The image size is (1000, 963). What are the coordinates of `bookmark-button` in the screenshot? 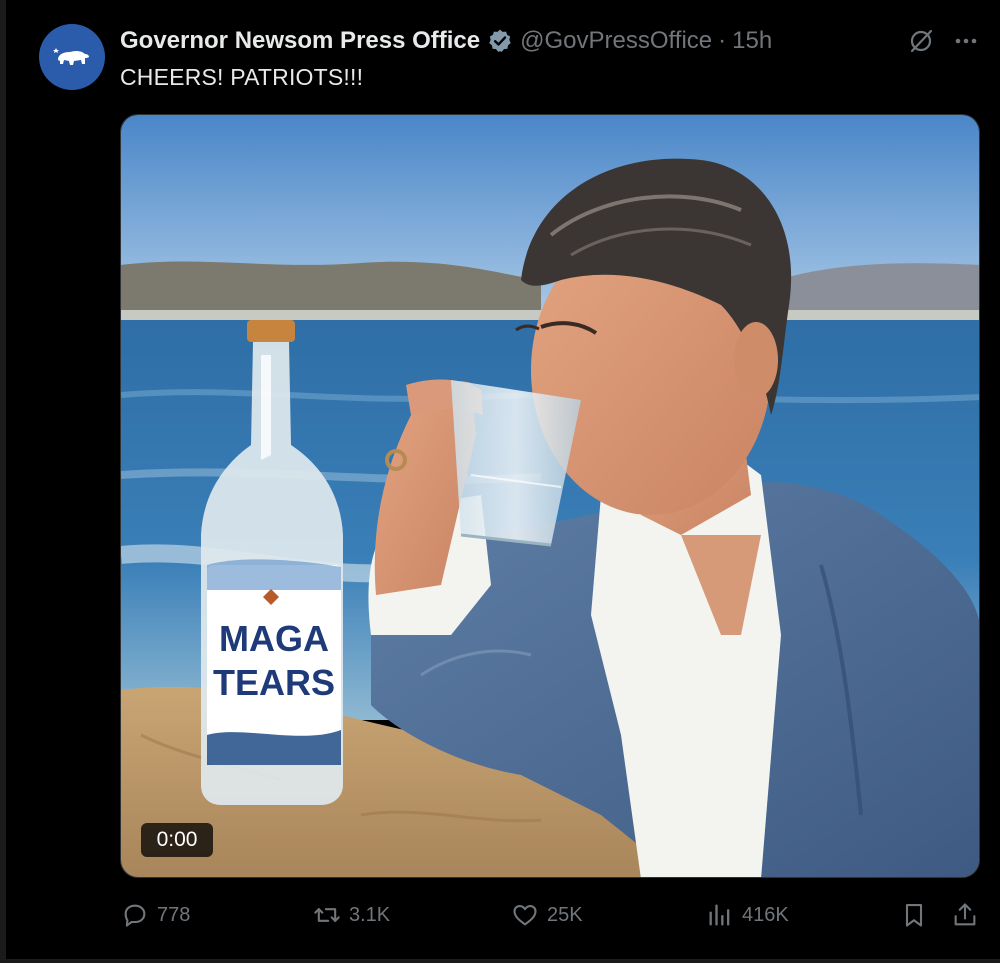 It's located at (918, 915).